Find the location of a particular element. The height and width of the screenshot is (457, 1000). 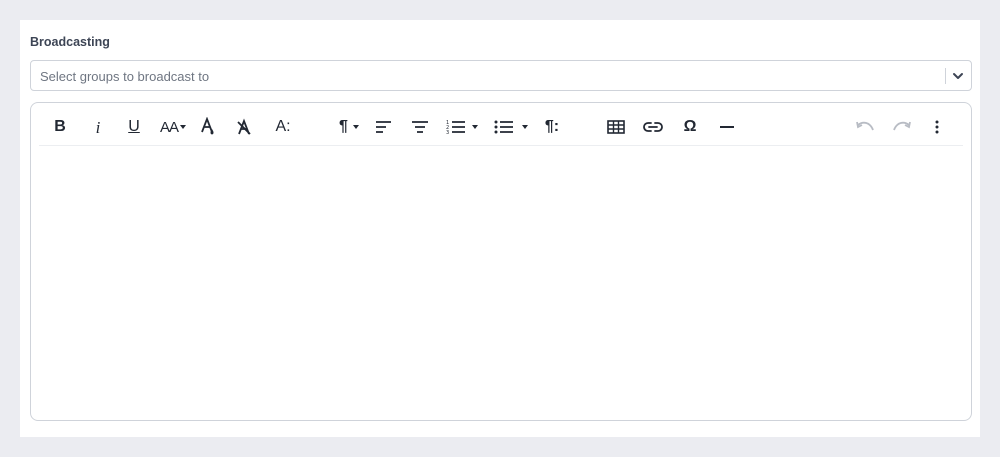

section-label: Broadcasting is located at coordinates (70, 42).